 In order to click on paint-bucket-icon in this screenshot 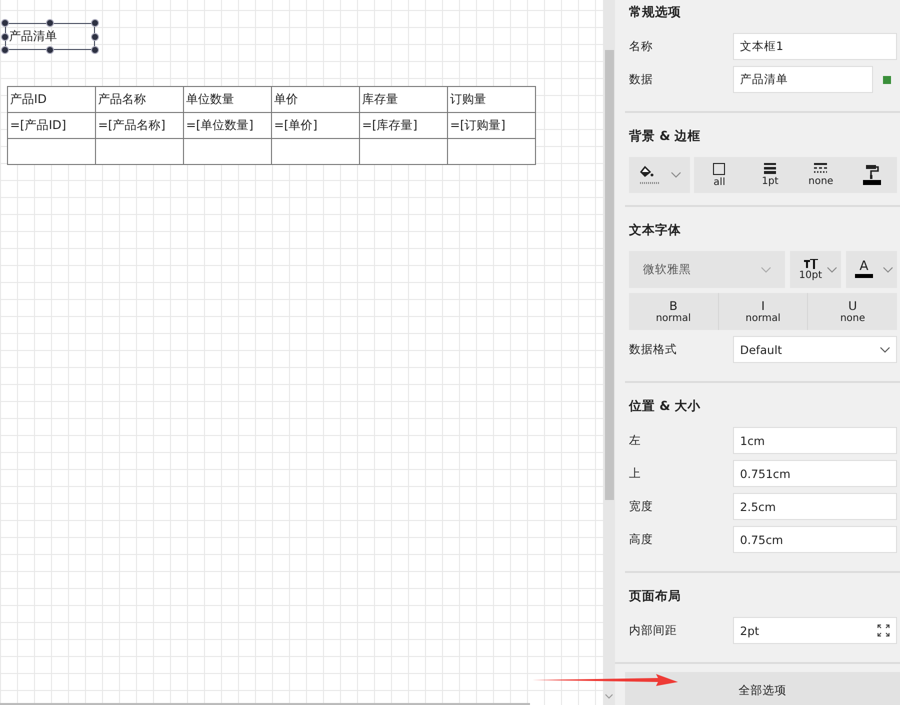, I will do `click(649, 175)`.